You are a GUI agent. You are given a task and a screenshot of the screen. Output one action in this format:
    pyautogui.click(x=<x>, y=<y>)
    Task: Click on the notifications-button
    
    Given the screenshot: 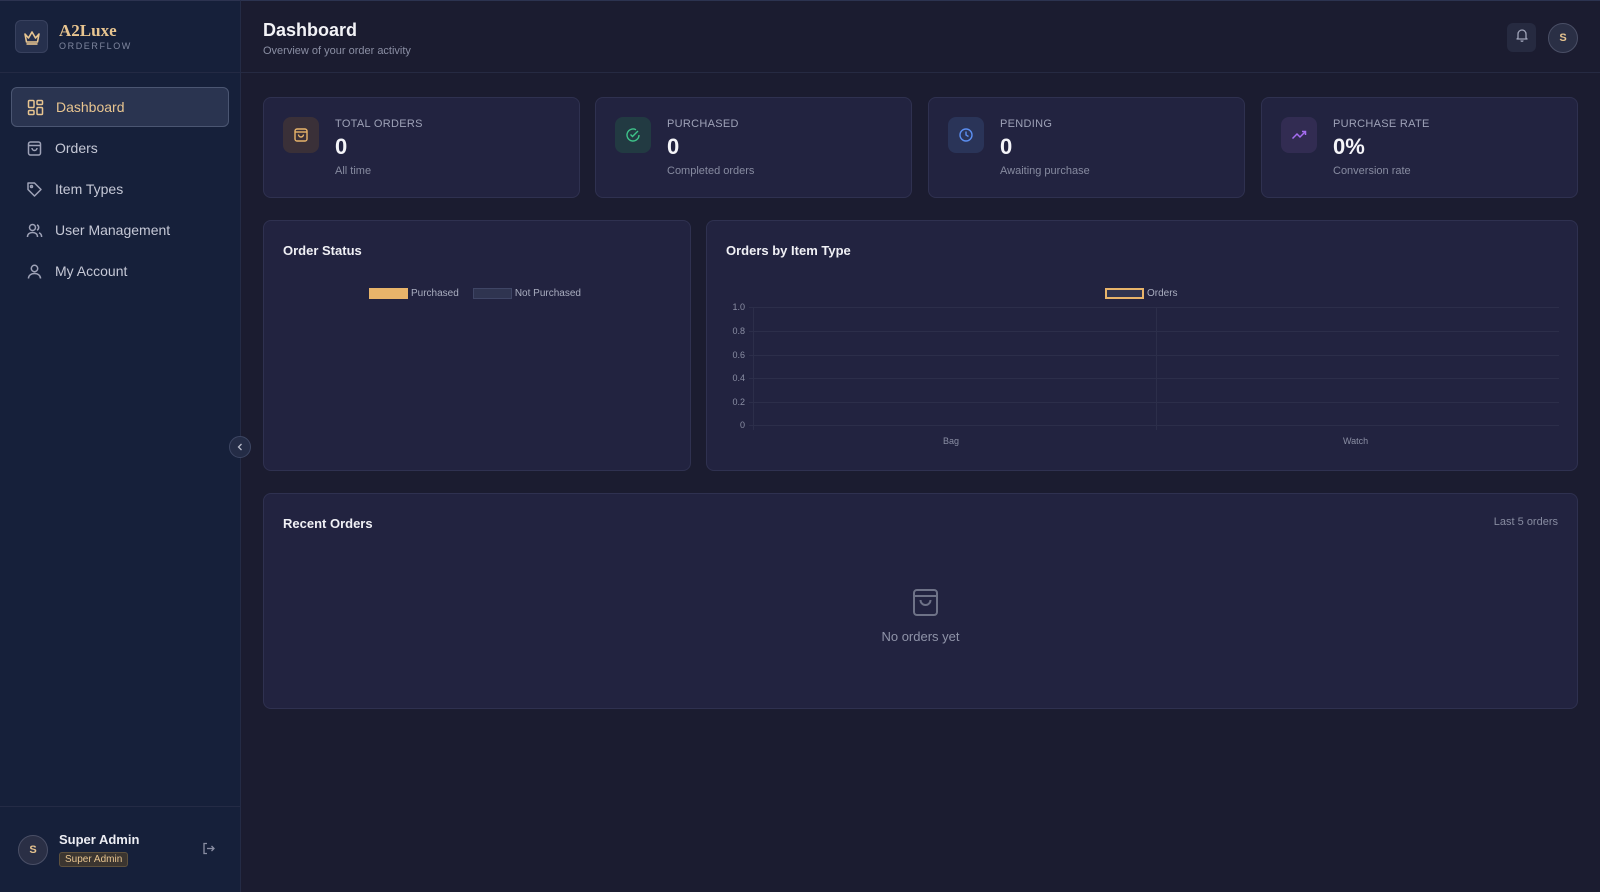 What is the action you would take?
    pyautogui.click(x=1521, y=37)
    